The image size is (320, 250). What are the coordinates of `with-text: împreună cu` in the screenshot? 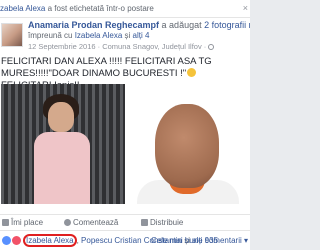 It's located at (51, 35).